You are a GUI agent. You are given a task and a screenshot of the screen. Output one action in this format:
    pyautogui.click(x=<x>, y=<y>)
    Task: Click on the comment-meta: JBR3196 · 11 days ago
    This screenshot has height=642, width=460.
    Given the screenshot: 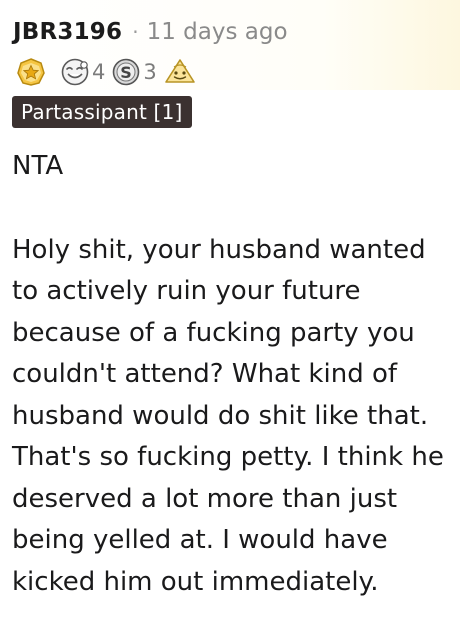 What is the action you would take?
    pyautogui.click(x=150, y=32)
    